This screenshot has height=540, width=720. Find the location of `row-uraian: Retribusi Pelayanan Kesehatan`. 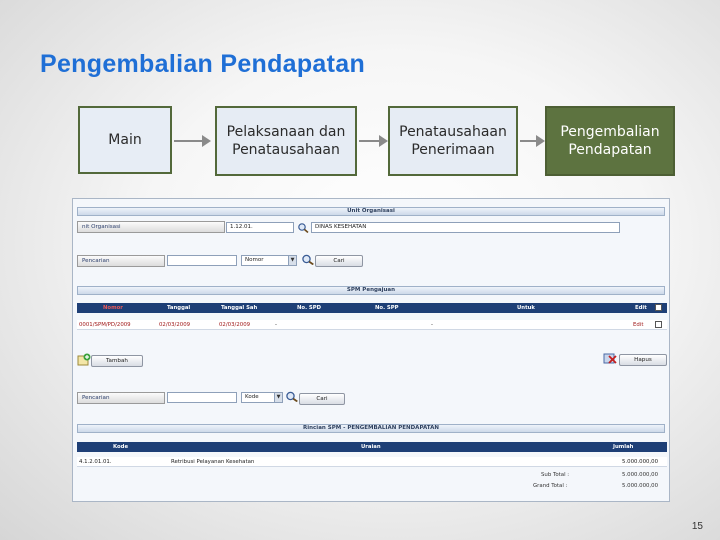

row-uraian: Retribusi Pelayanan Kesehatan is located at coordinates (213, 462).